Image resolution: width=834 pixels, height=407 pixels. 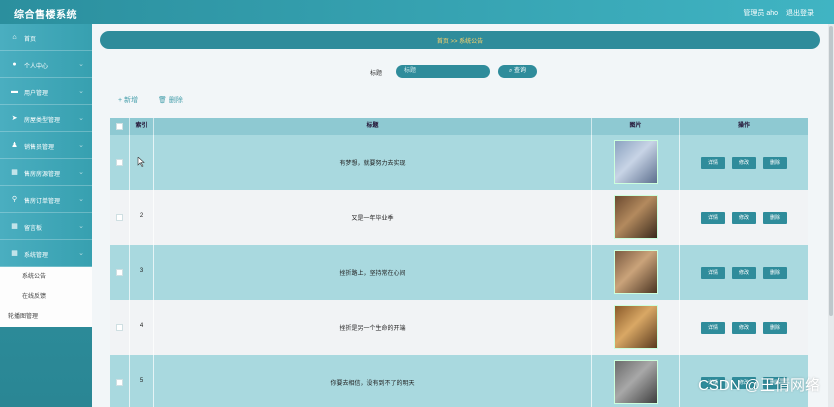 I want to click on table-row: 3 挫折路上，坚持常在心间 详情 修改 删除, so click(x=459, y=272).